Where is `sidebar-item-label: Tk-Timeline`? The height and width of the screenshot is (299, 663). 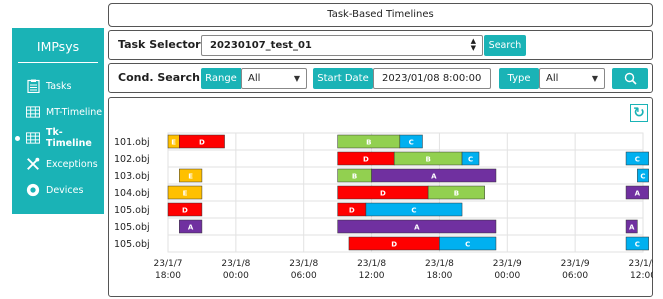 sidebar-item-label: Tk-Timeline is located at coordinates (69, 138).